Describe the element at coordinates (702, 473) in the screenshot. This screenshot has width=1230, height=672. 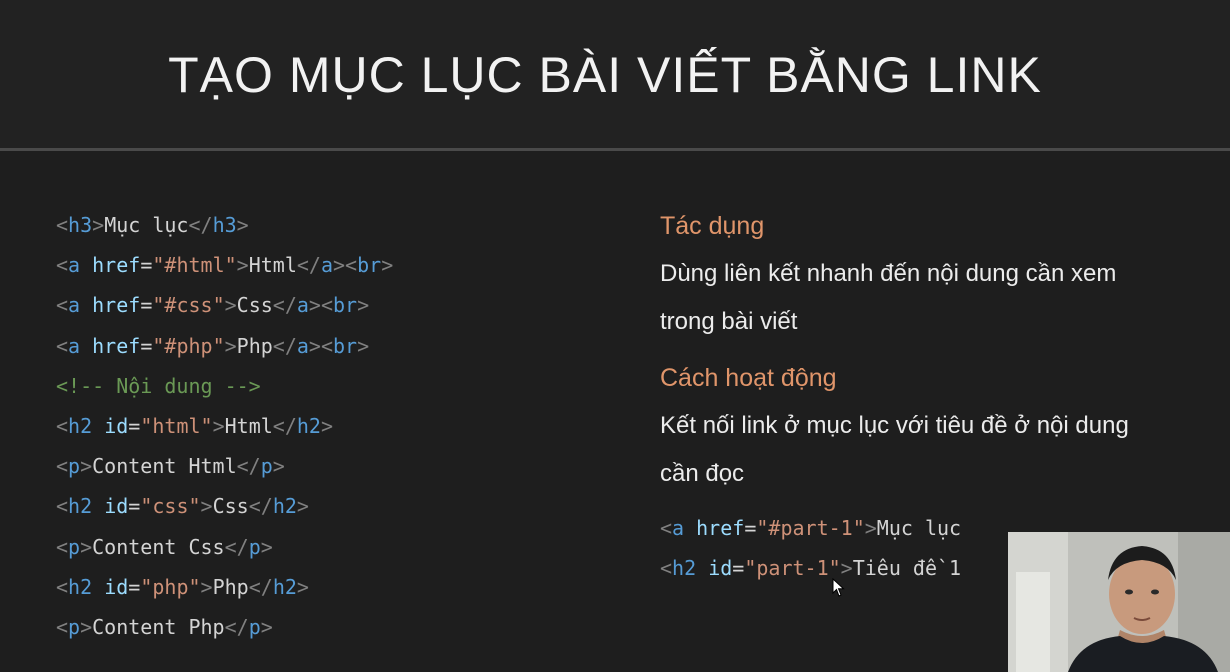
I see `how-line: cần đọc` at that location.